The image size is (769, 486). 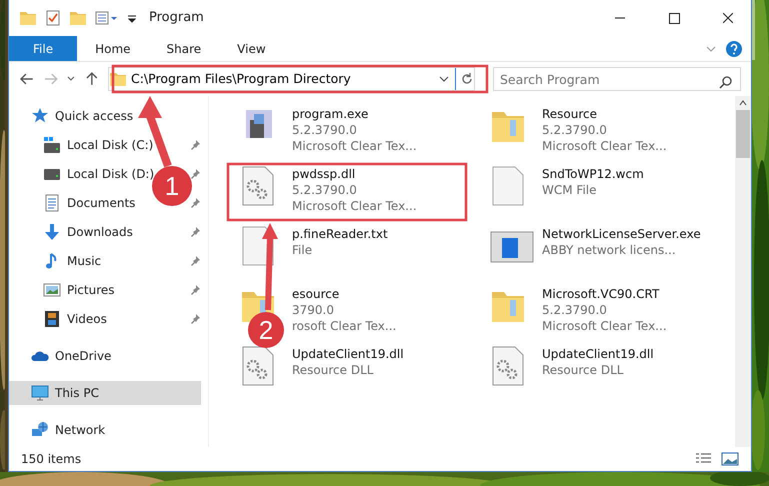 What do you see at coordinates (52, 290) in the screenshot?
I see `image-icon` at bounding box center [52, 290].